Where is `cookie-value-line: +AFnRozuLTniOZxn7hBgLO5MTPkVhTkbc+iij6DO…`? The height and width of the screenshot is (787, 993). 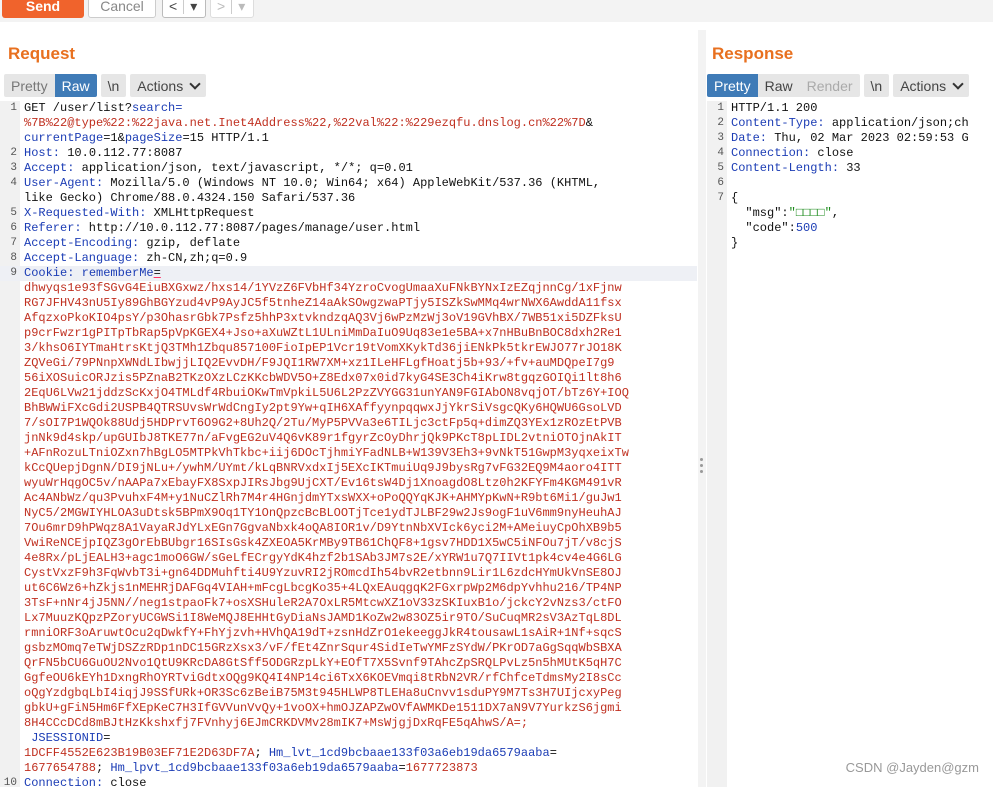
cookie-value-line: +AFnRozuLTniOZxn7hBgLO5MTPkVhTkbc+iij6DO… is located at coordinates (348, 453).